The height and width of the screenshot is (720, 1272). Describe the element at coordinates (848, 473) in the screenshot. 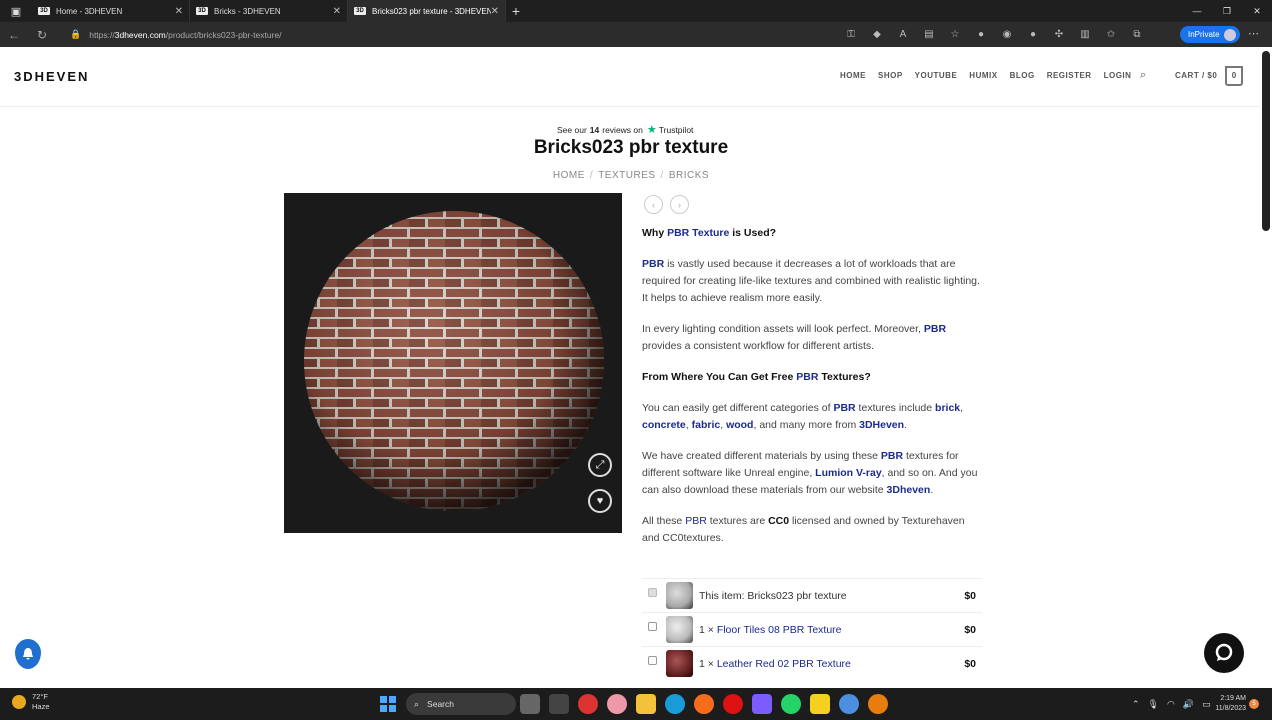

I see `lumion-vray-link: Lumion V-ray` at that location.